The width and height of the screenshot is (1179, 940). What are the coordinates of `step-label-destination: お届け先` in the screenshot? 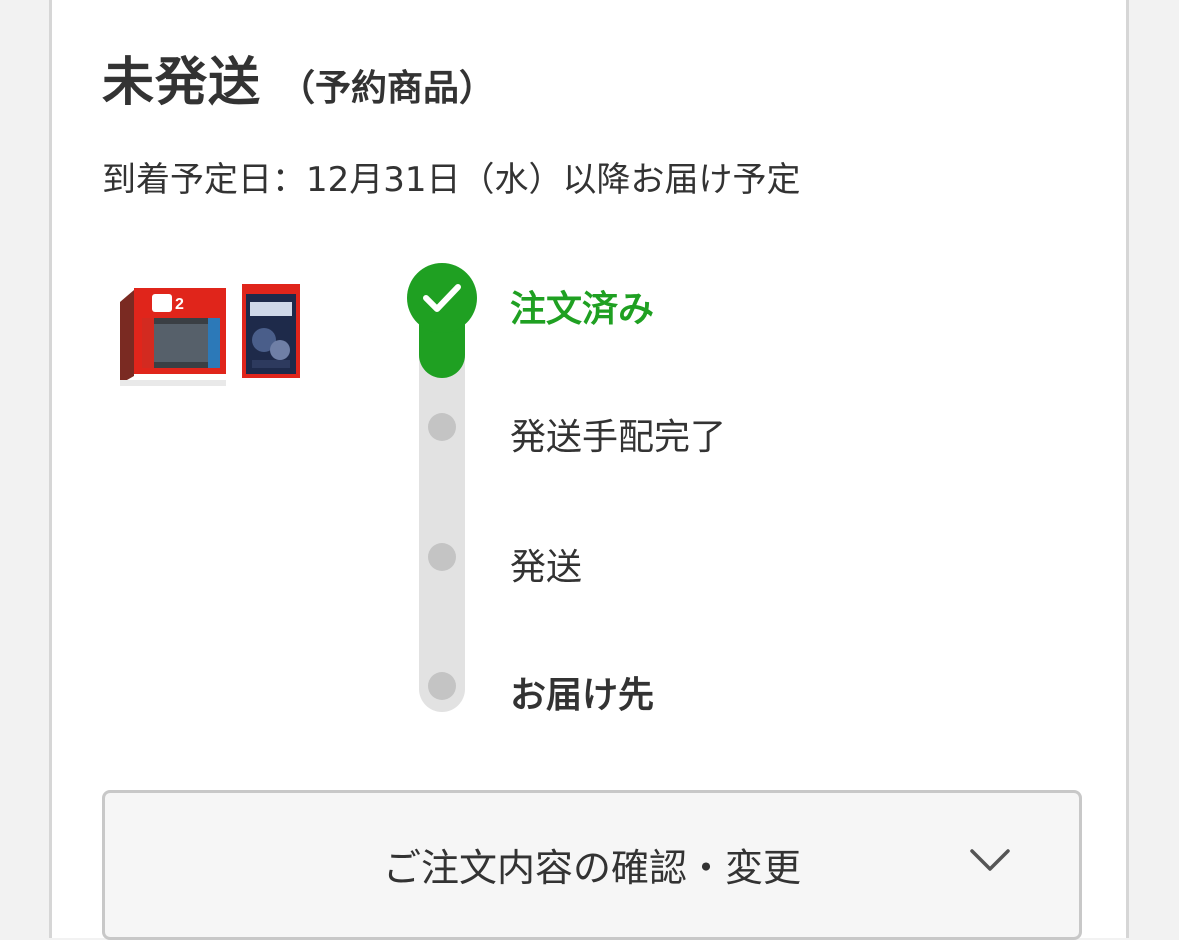 It's located at (582, 692).